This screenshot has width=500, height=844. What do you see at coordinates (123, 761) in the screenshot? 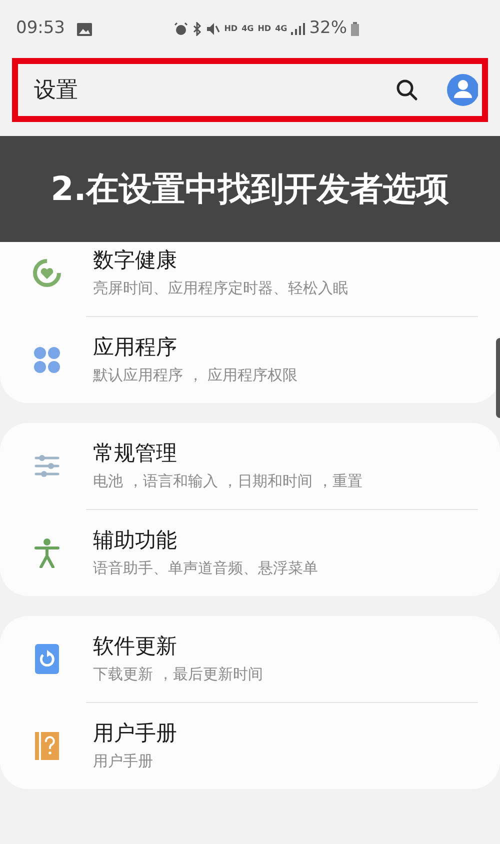
I see `item-subtitle: 用户手册` at bounding box center [123, 761].